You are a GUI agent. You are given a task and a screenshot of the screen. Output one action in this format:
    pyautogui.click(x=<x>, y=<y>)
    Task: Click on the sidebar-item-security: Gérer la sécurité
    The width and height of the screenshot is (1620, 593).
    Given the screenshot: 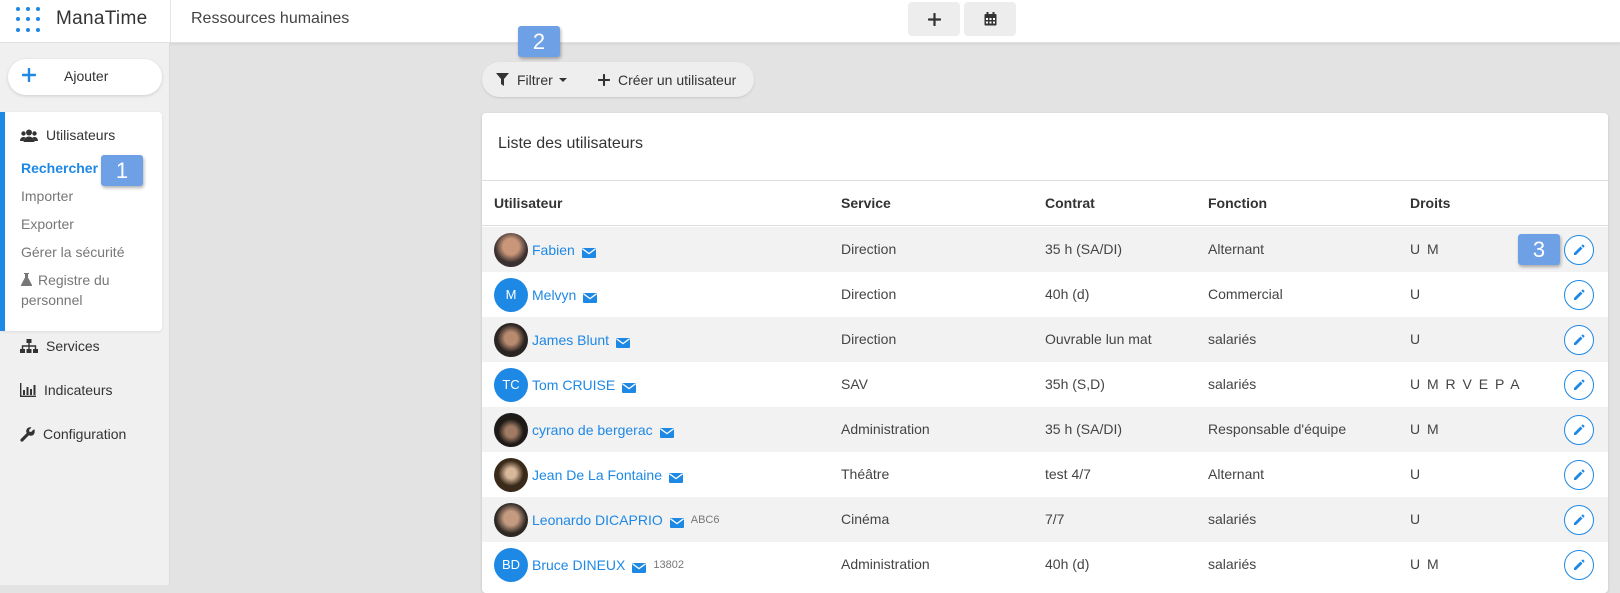 What is the action you would take?
    pyautogui.click(x=72, y=252)
    